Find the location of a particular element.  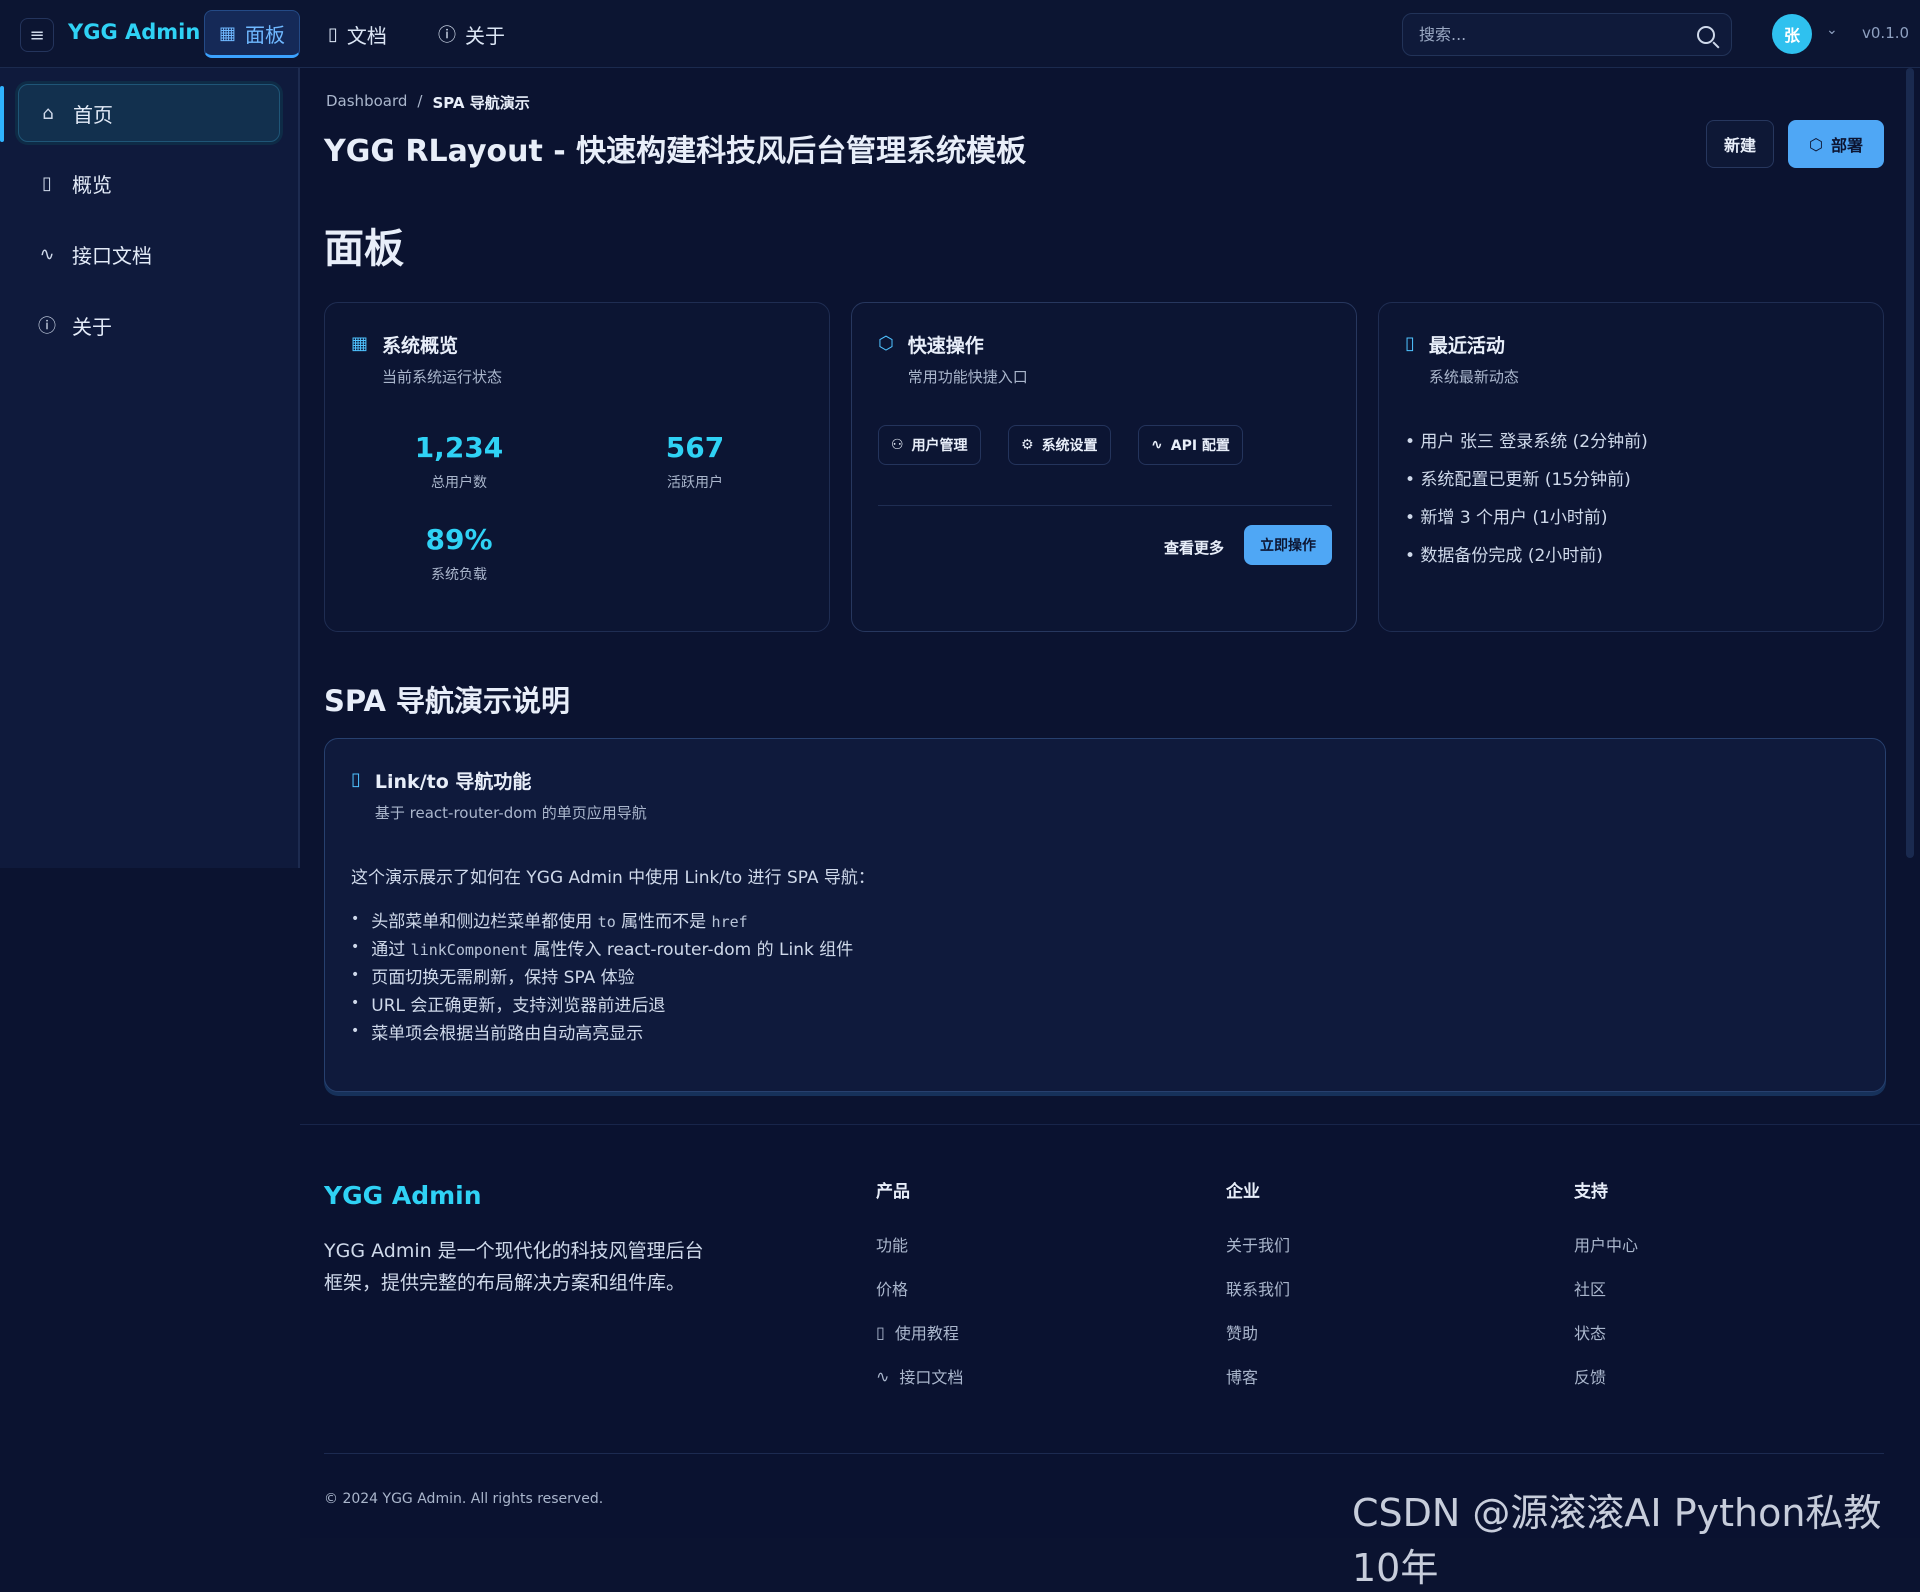

footer-link: 功能 is located at coordinates (919, 1244).